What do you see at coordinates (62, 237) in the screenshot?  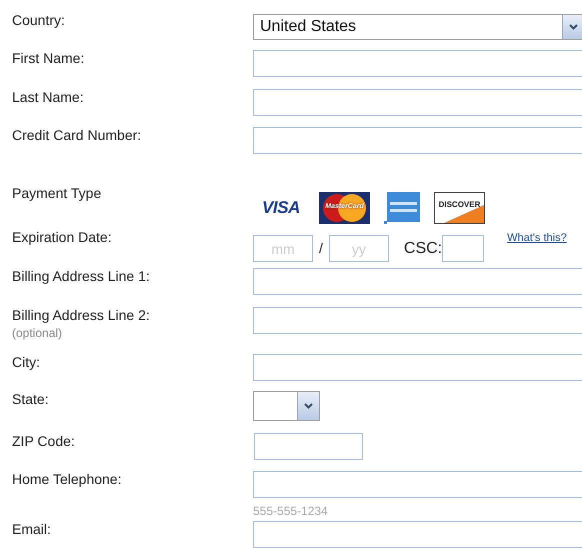 I see `field-label: Expiration Date:` at bounding box center [62, 237].